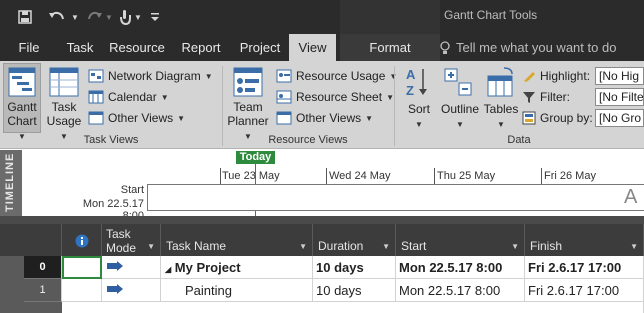  What do you see at coordinates (111, 140) in the screenshot?
I see `task-views-group-label: Task Views` at bounding box center [111, 140].